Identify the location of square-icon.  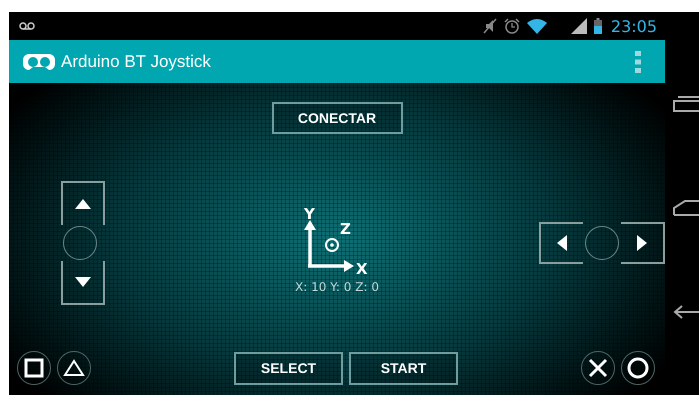
(34, 368).